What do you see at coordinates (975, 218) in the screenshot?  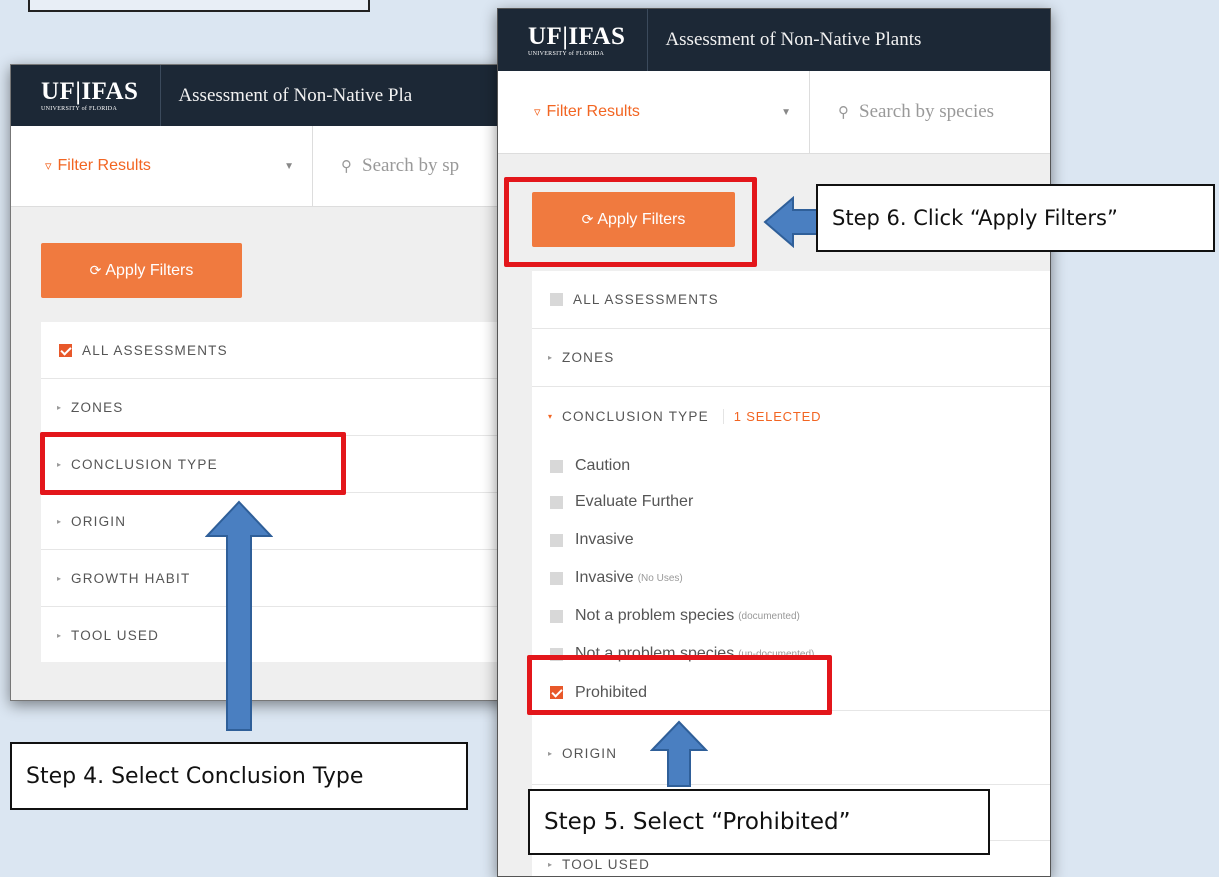 I see `callout-step6-text: Step 6. Click “Apply Filters”` at bounding box center [975, 218].